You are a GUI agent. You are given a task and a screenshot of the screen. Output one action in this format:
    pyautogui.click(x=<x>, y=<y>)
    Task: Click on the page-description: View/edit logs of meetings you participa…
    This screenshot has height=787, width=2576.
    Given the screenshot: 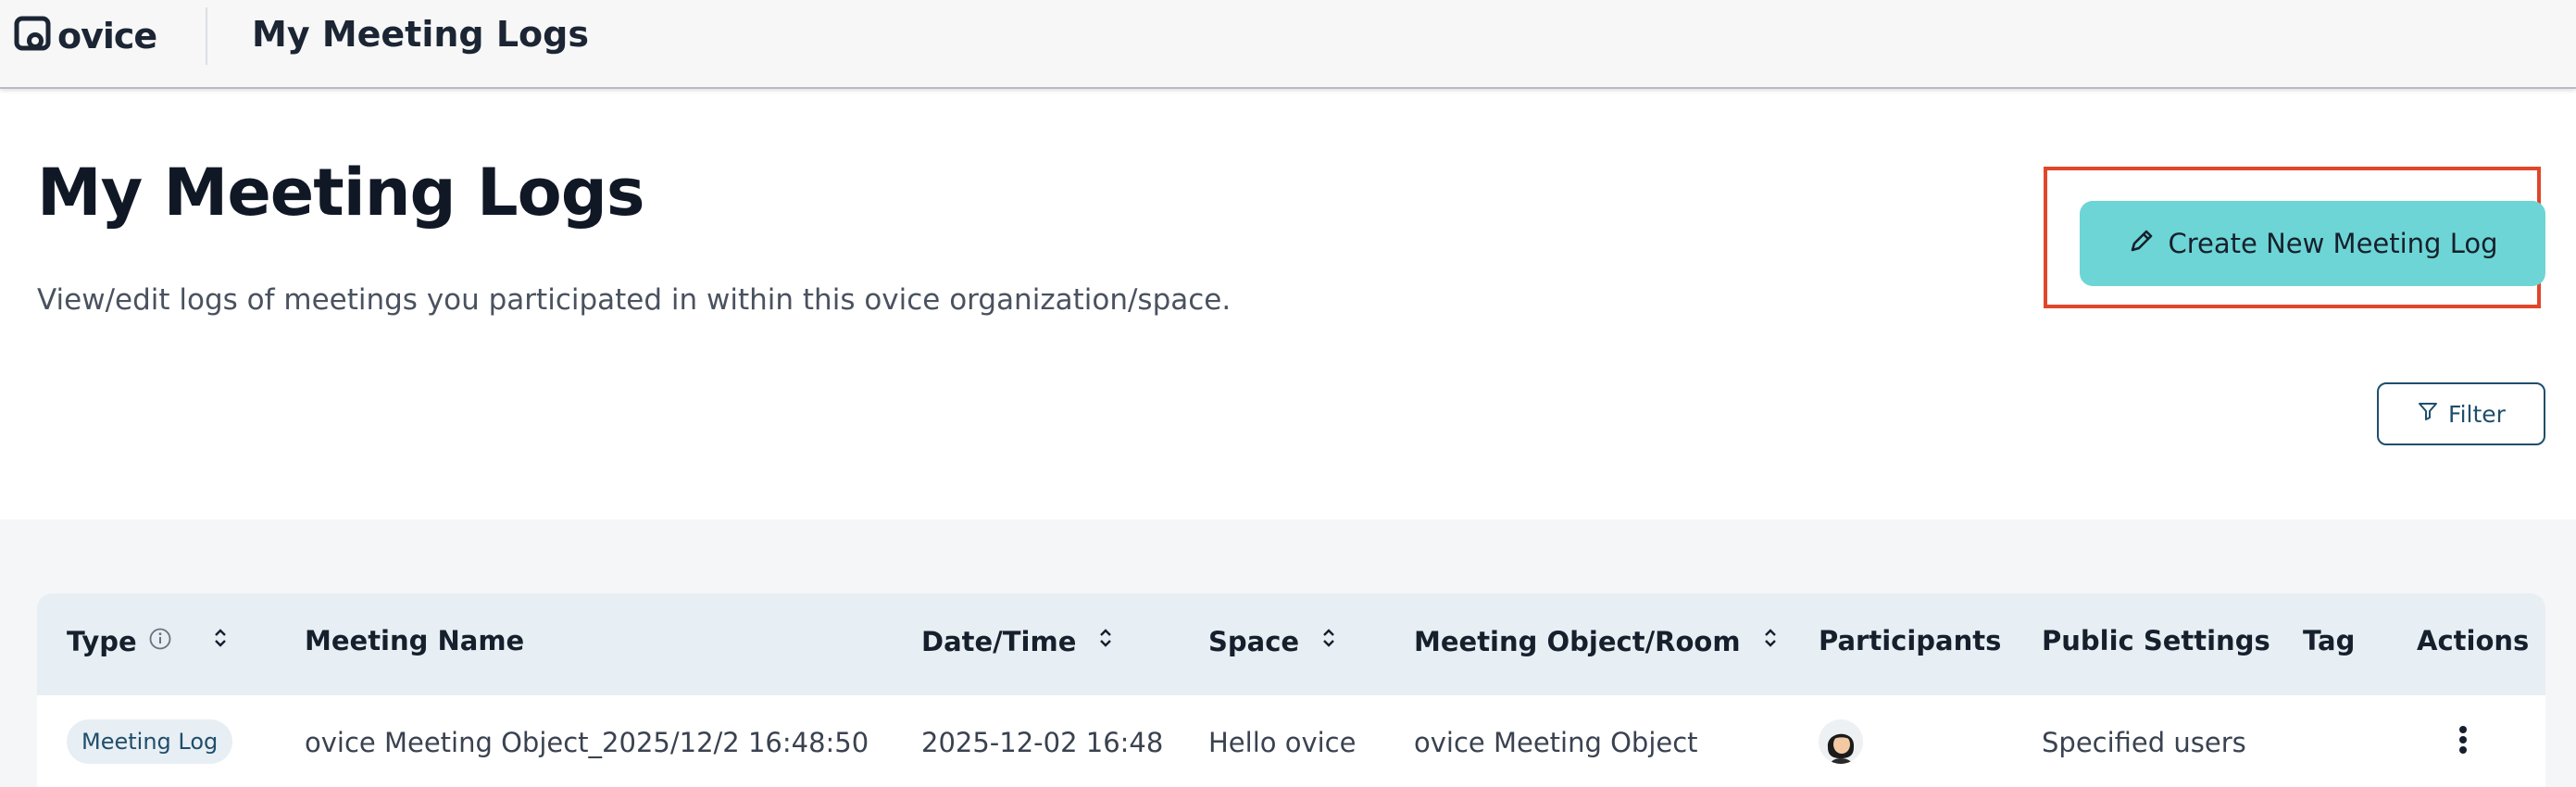 What is the action you would take?
    pyautogui.click(x=634, y=300)
    